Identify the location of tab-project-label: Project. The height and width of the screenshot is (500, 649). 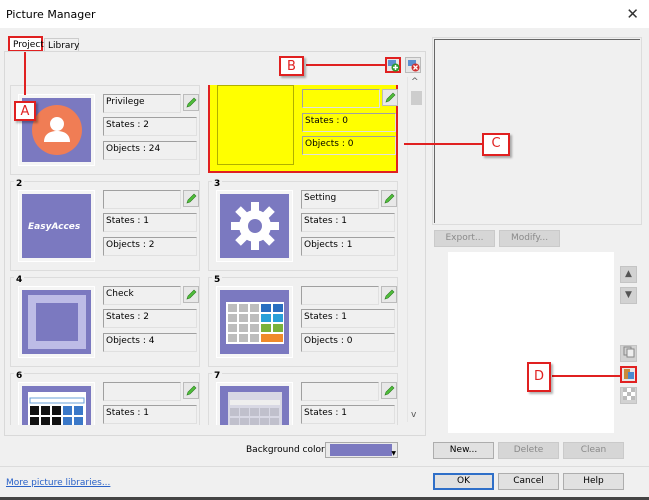
(28, 45).